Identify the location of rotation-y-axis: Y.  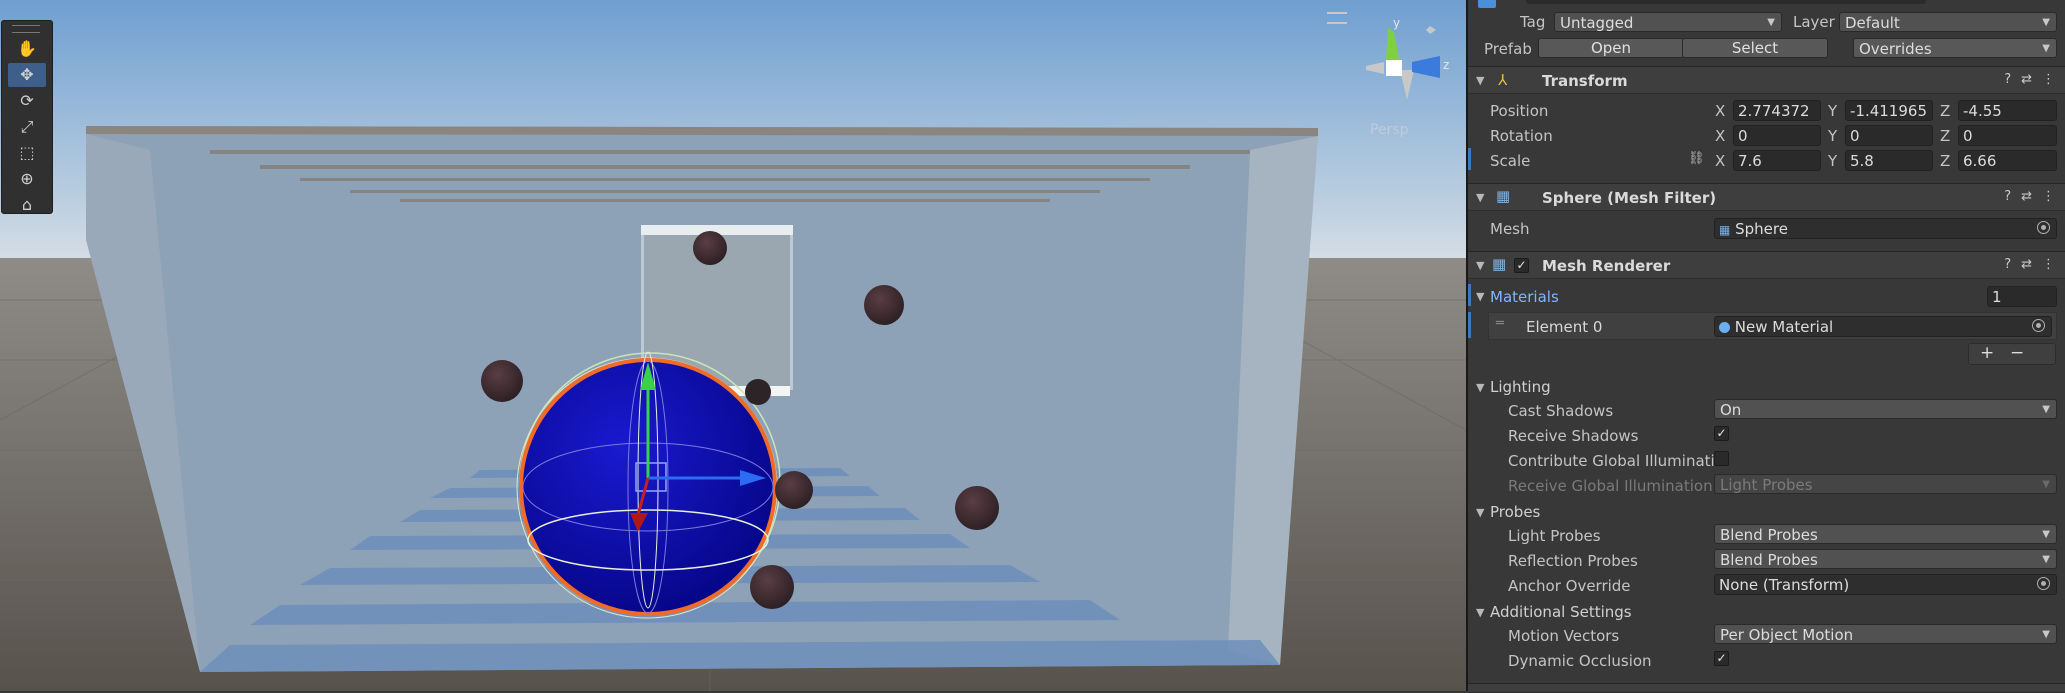
(1832, 136).